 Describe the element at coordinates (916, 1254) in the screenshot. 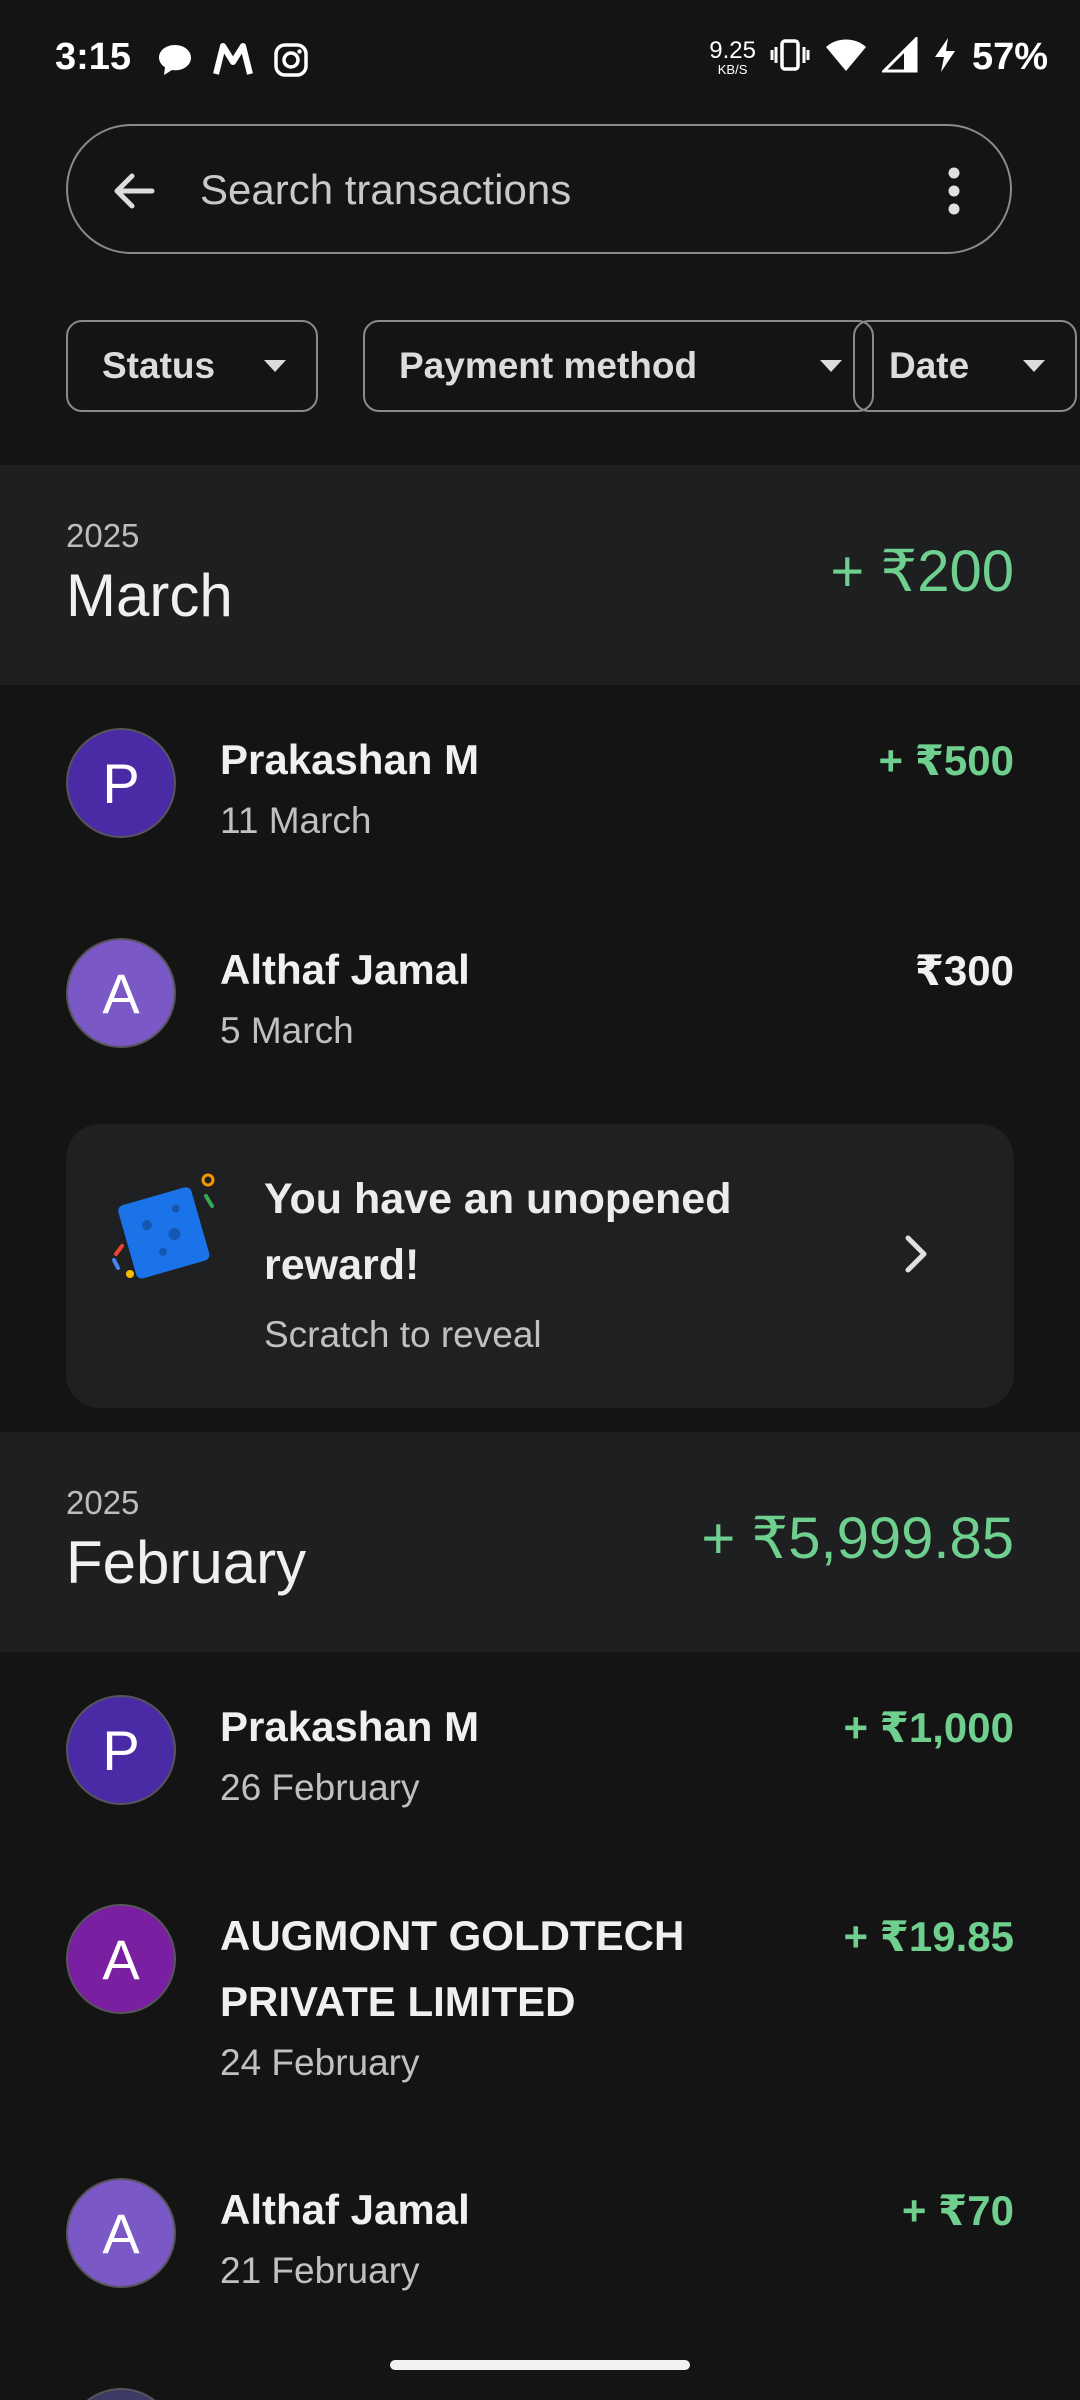

I see `chevron-right-icon` at that location.